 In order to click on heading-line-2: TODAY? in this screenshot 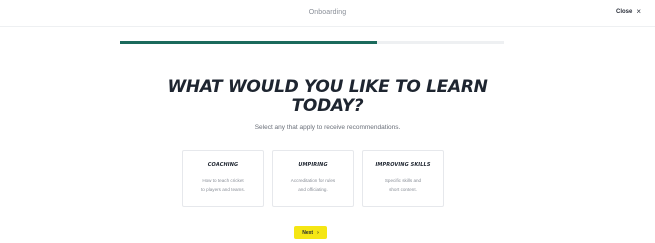, I will do `click(327, 106)`.